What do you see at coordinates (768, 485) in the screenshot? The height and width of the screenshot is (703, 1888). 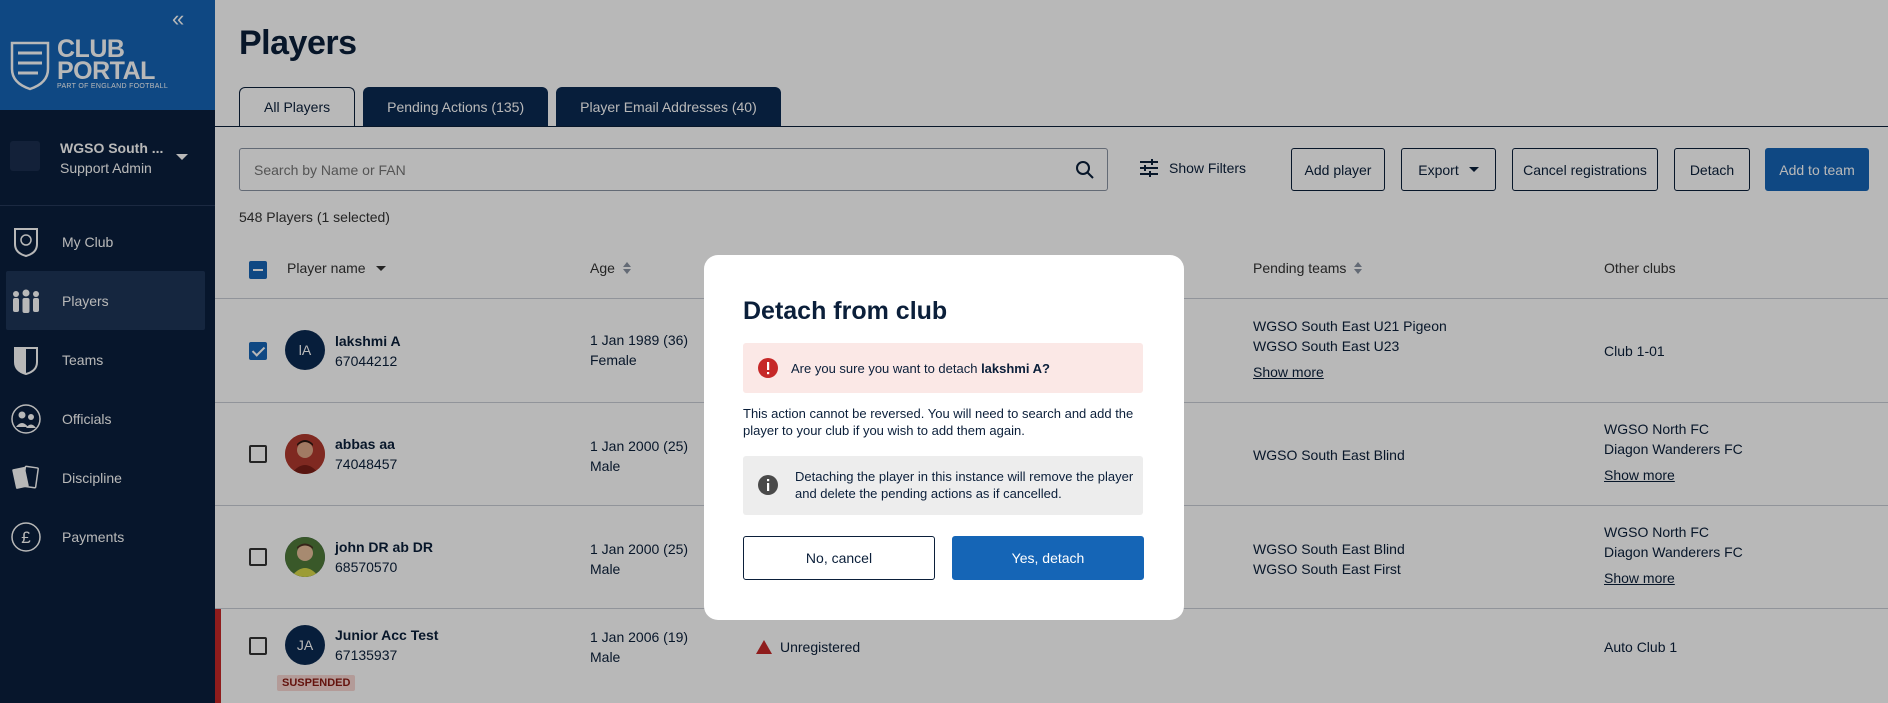 I see `info-icon` at bounding box center [768, 485].